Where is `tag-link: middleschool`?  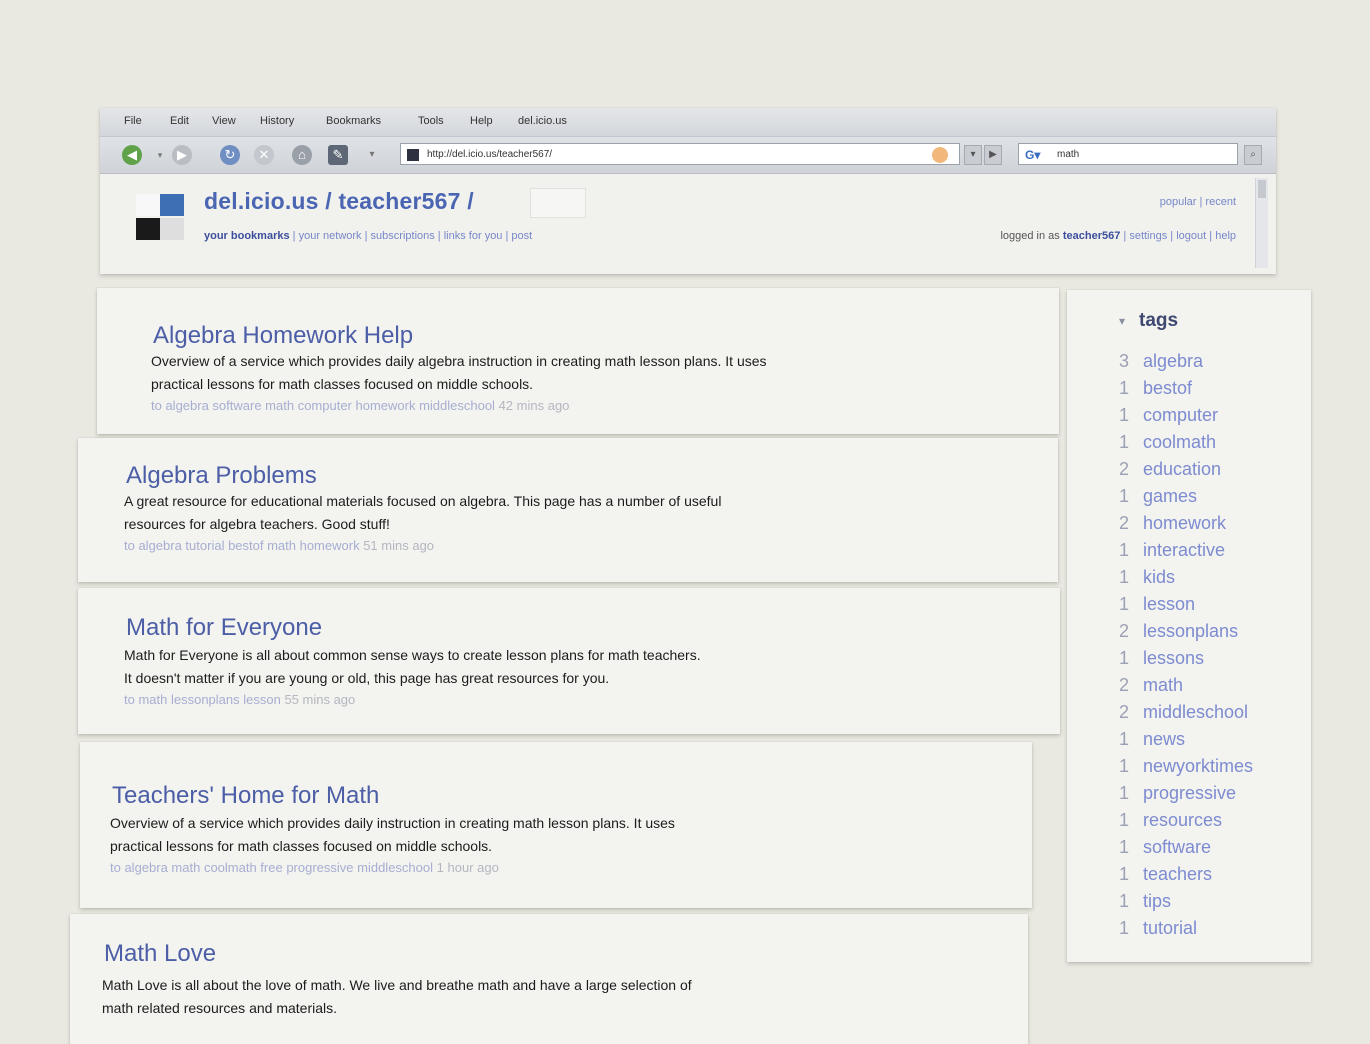 tag-link: middleschool is located at coordinates (1195, 712).